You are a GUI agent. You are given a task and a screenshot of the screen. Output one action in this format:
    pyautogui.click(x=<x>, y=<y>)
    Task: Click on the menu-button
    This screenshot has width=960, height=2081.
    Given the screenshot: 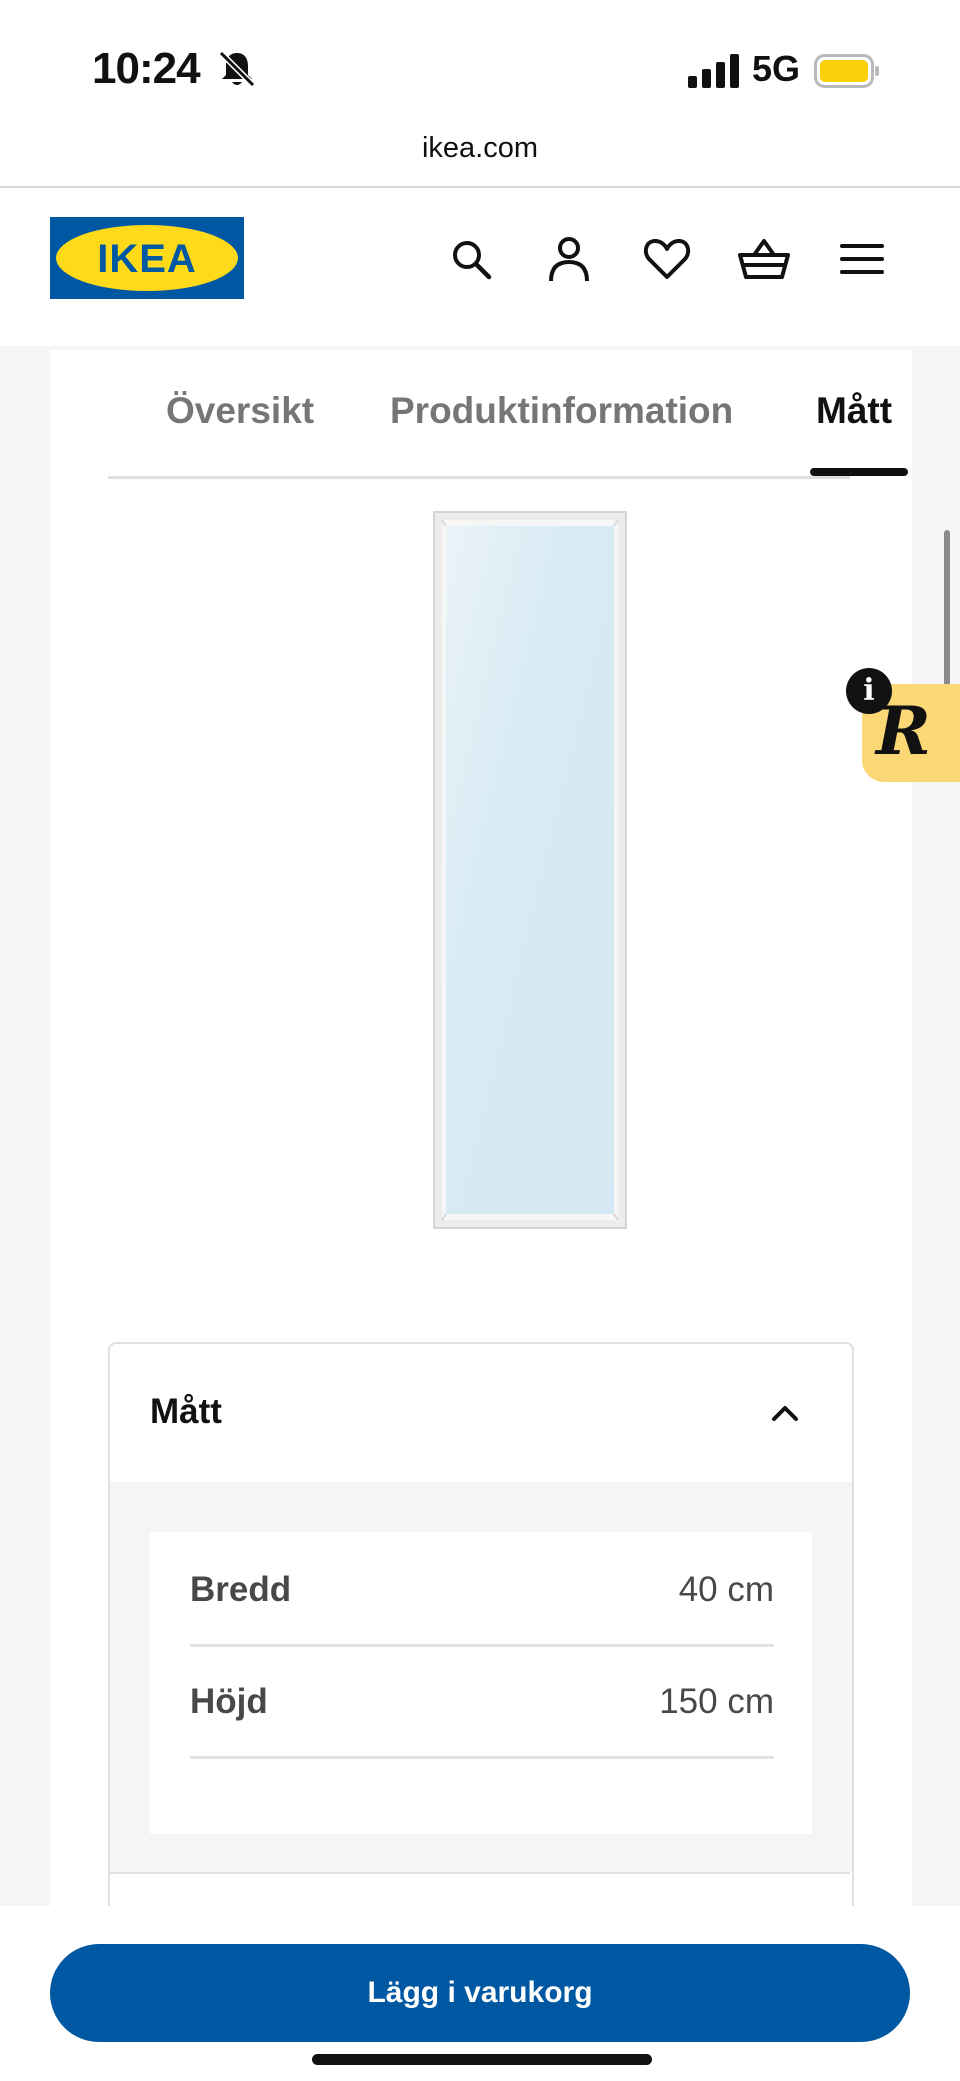 What is the action you would take?
    pyautogui.click(x=862, y=259)
    